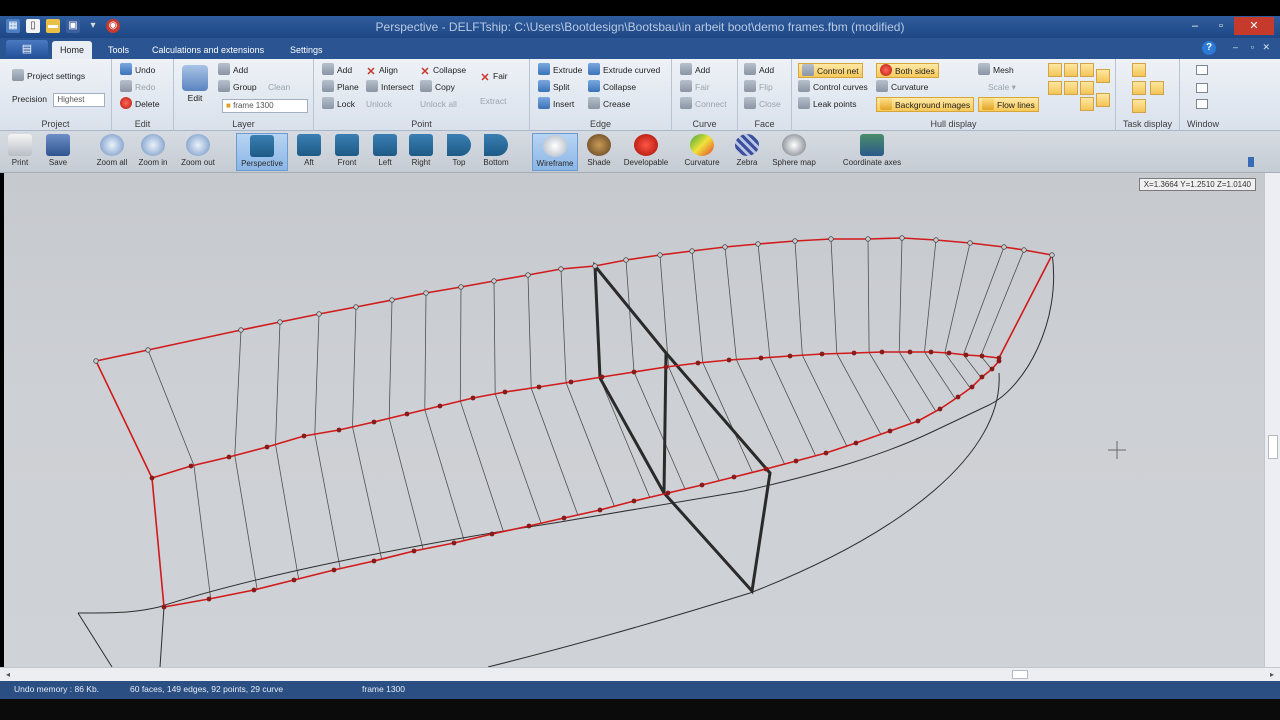  What do you see at coordinates (556, 104) in the screenshot?
I see `edge-insert-button: Insert` at bounding box center [556, 104].